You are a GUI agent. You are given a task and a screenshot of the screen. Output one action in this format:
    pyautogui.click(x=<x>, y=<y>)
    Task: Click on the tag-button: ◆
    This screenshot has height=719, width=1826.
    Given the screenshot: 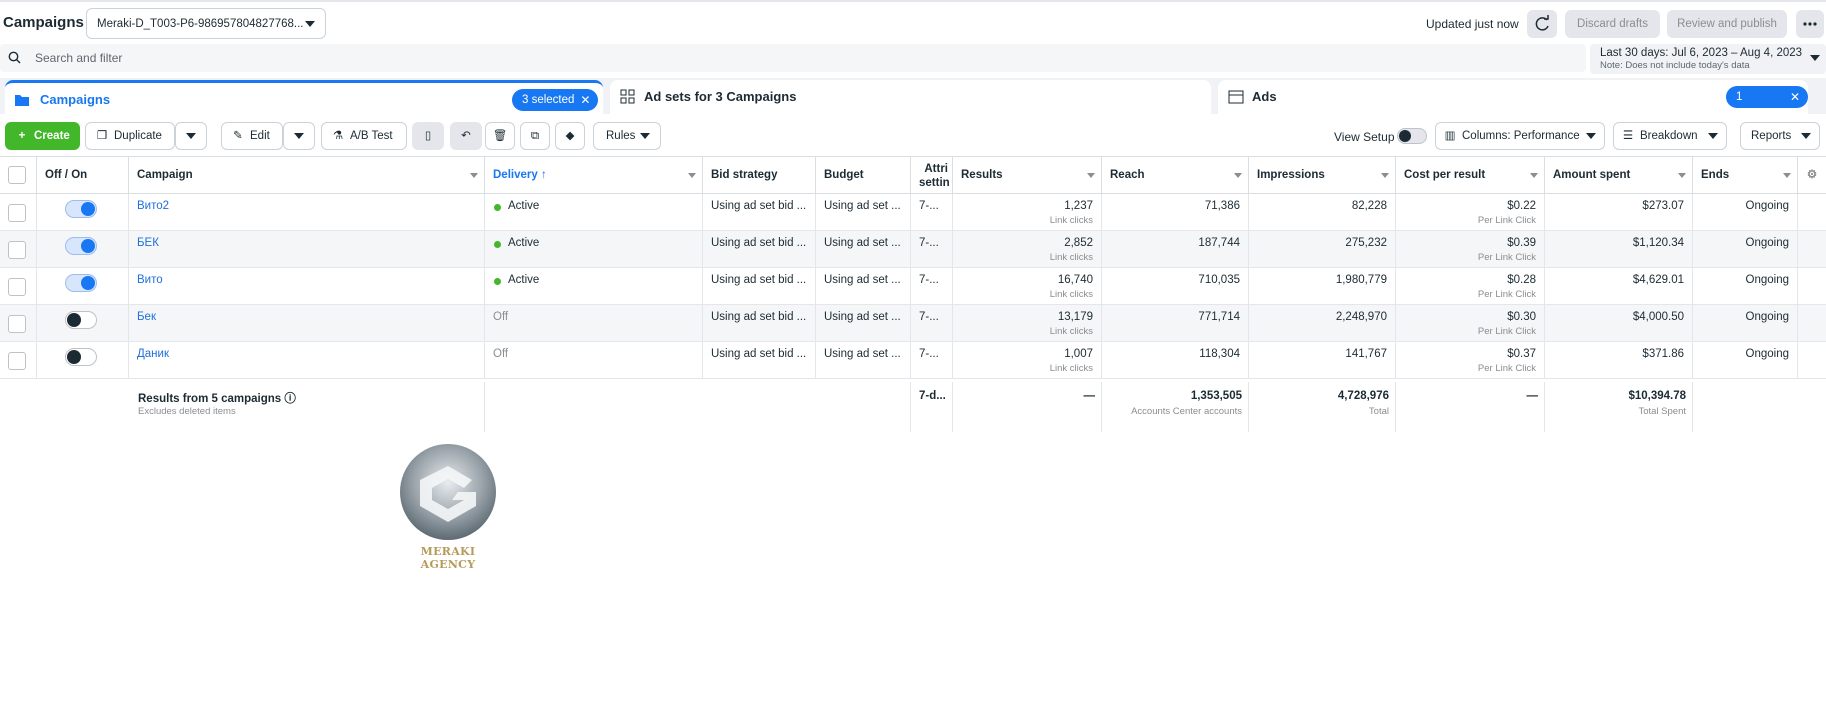 What is the action you would take?
    pyautogui.click(x=570, y=136)
    